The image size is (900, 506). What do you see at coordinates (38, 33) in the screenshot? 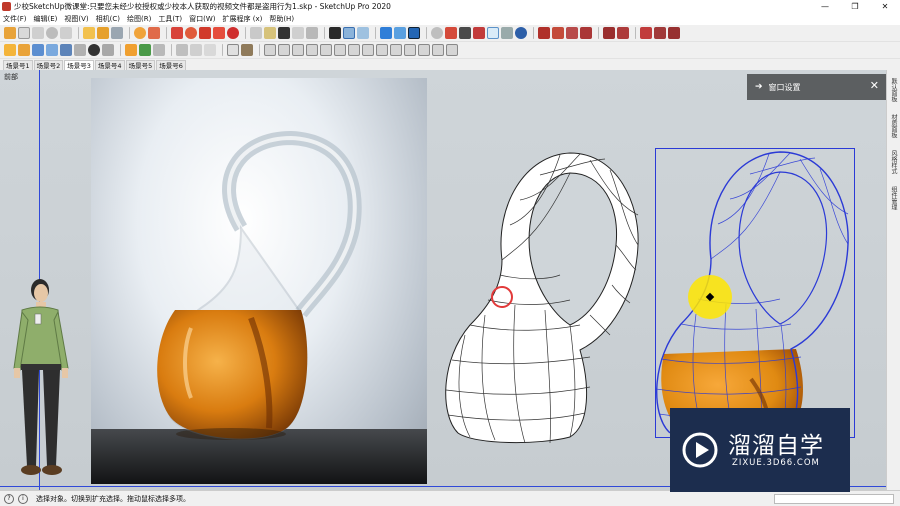
I see `previous-view-icon` at bounding box center [38, 33].